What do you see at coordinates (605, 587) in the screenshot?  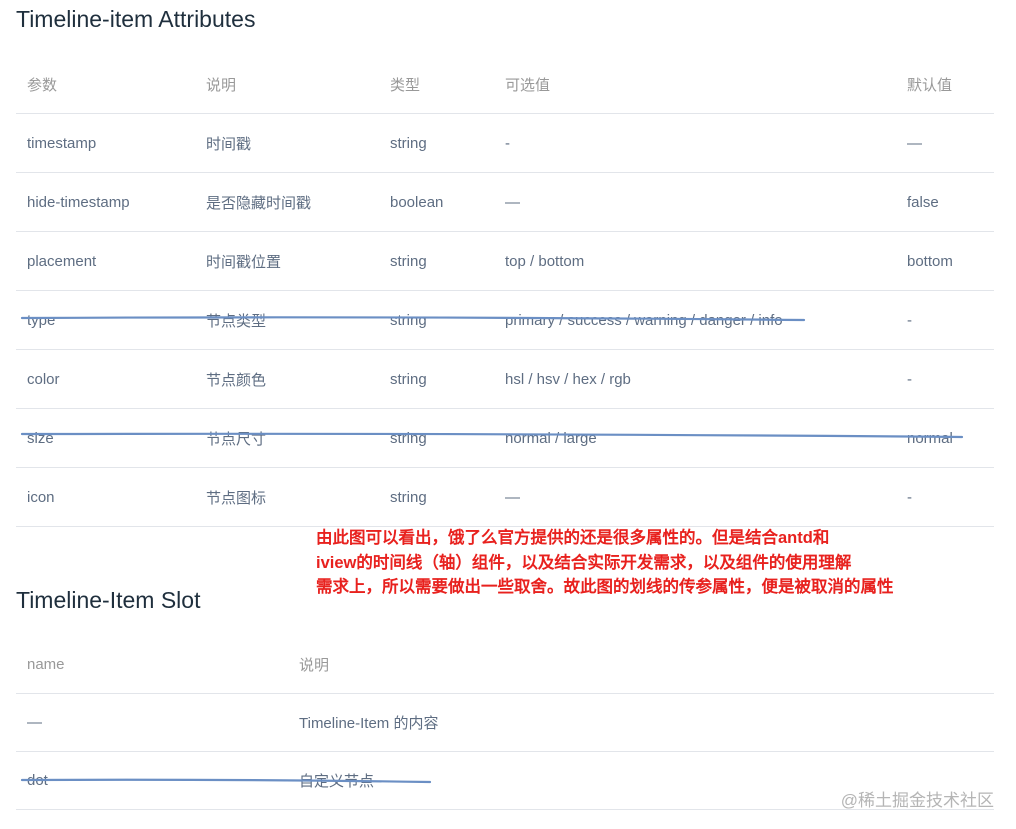 I see `annotation-line: 需求上，所以需要做出一些取舍。故此图的划线的传参属性，便是被取消的属性` at bounding box center [605, 587].